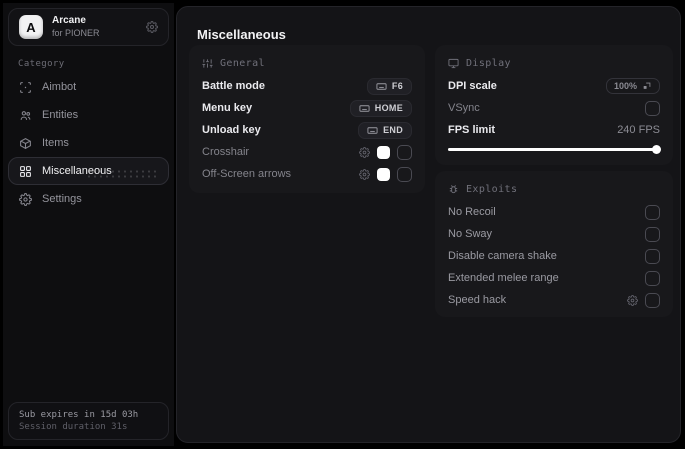 The image size is (685, 449). Describe the element at coordinates (554, 86) in the screenshot. I see `setting-row-dpi-scale: DPI scale 100%` at that location.